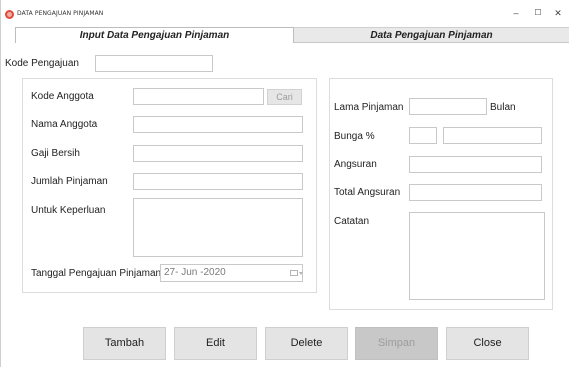  What do you see at coordinates (96, 273) in the screenshot?
I see `tanggal-pengajuan-label: Tanggal Pengajuan Pinjaman` at bounding box center [96, 273].